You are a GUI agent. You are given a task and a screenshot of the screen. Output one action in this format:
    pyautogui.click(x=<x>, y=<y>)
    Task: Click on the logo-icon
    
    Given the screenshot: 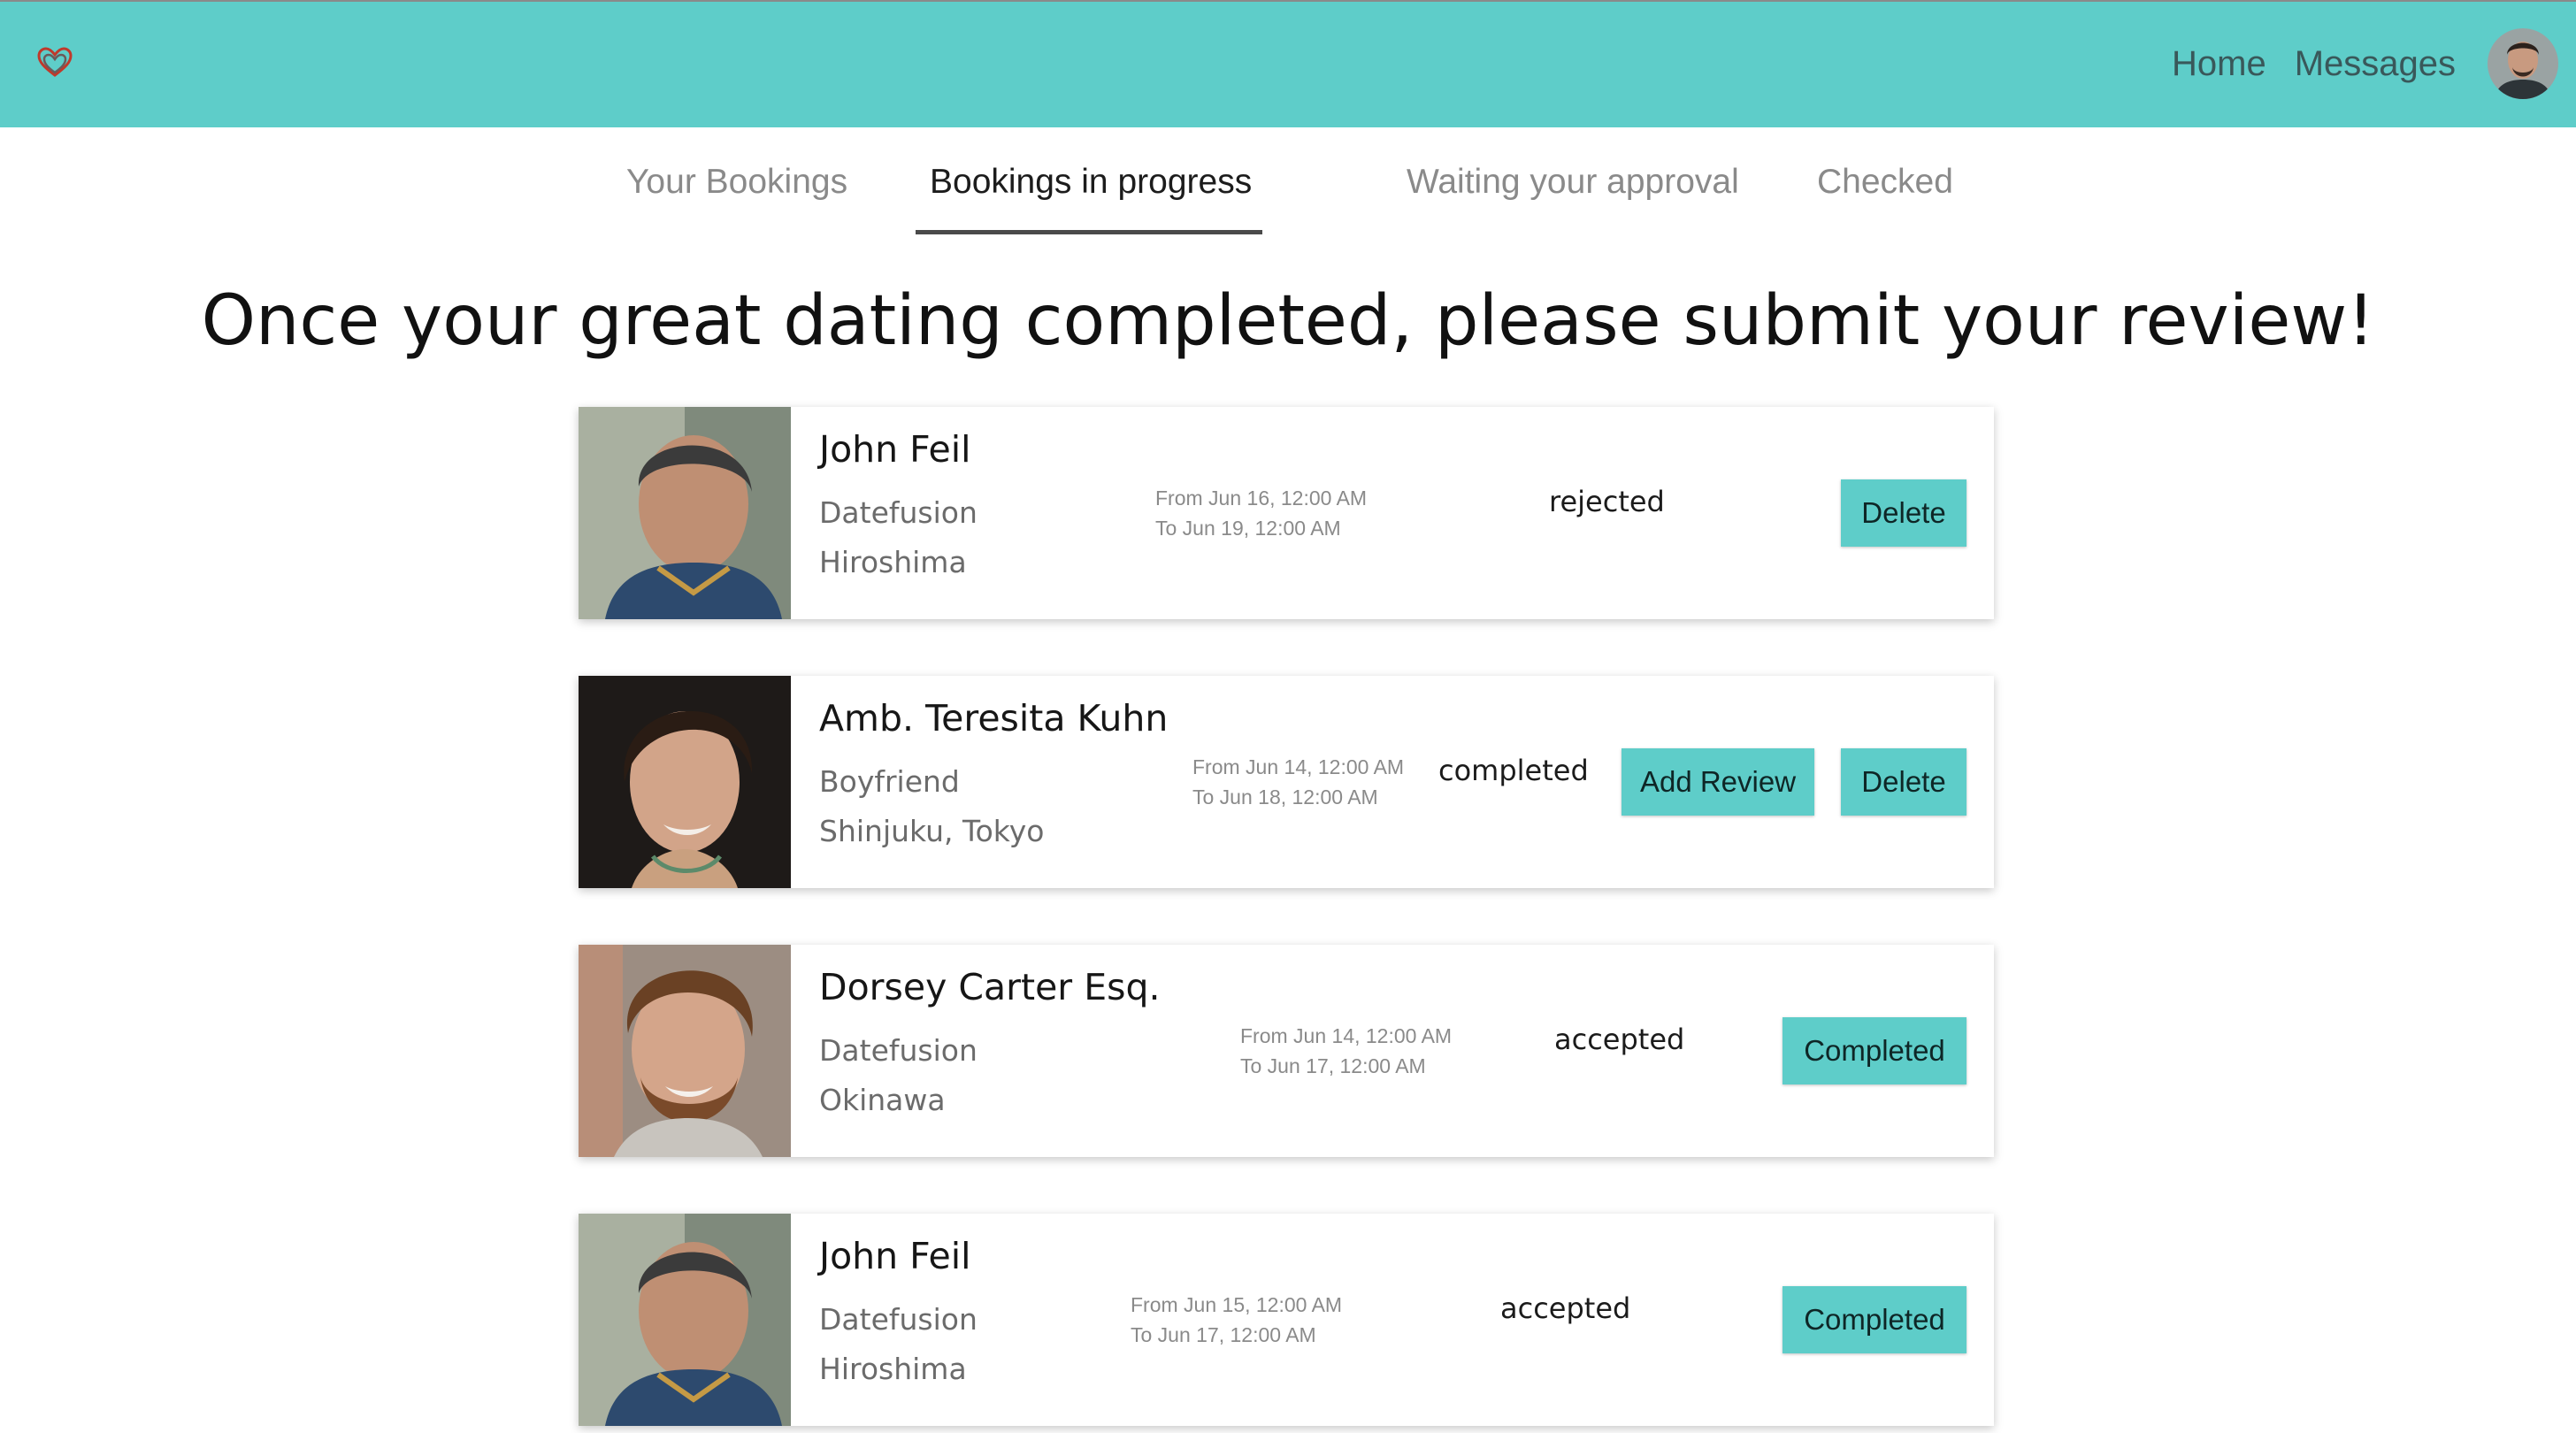 What is the action you would take?
    pyautogui.click(x=56, y=63)
    